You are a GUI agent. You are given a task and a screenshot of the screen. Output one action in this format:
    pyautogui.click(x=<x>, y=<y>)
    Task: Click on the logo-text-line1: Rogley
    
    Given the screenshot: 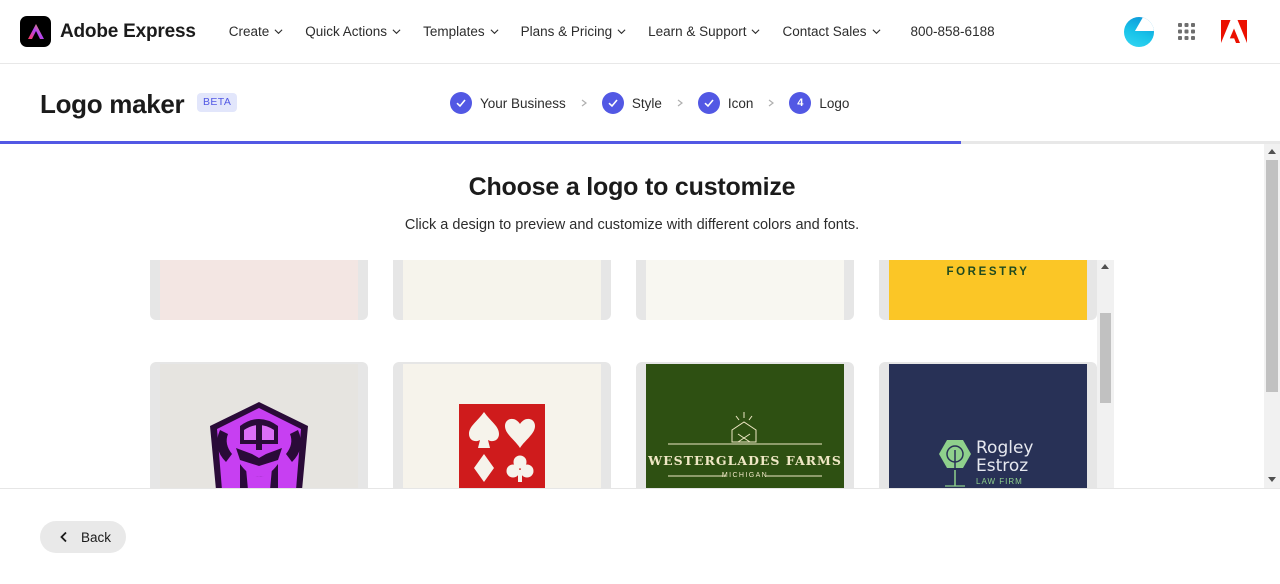 What is the action you would take?
    pyautogui.click(x=1005, y=448)
    